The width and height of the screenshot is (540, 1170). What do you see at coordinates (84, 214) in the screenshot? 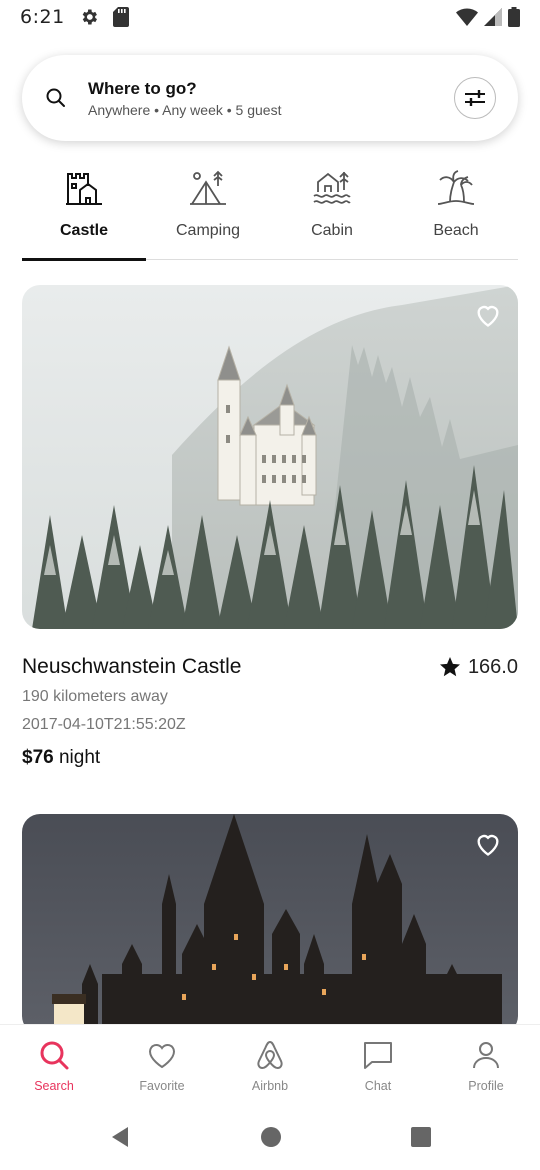
I see `tab-castle: Castle` at bounding box center [84, 214].